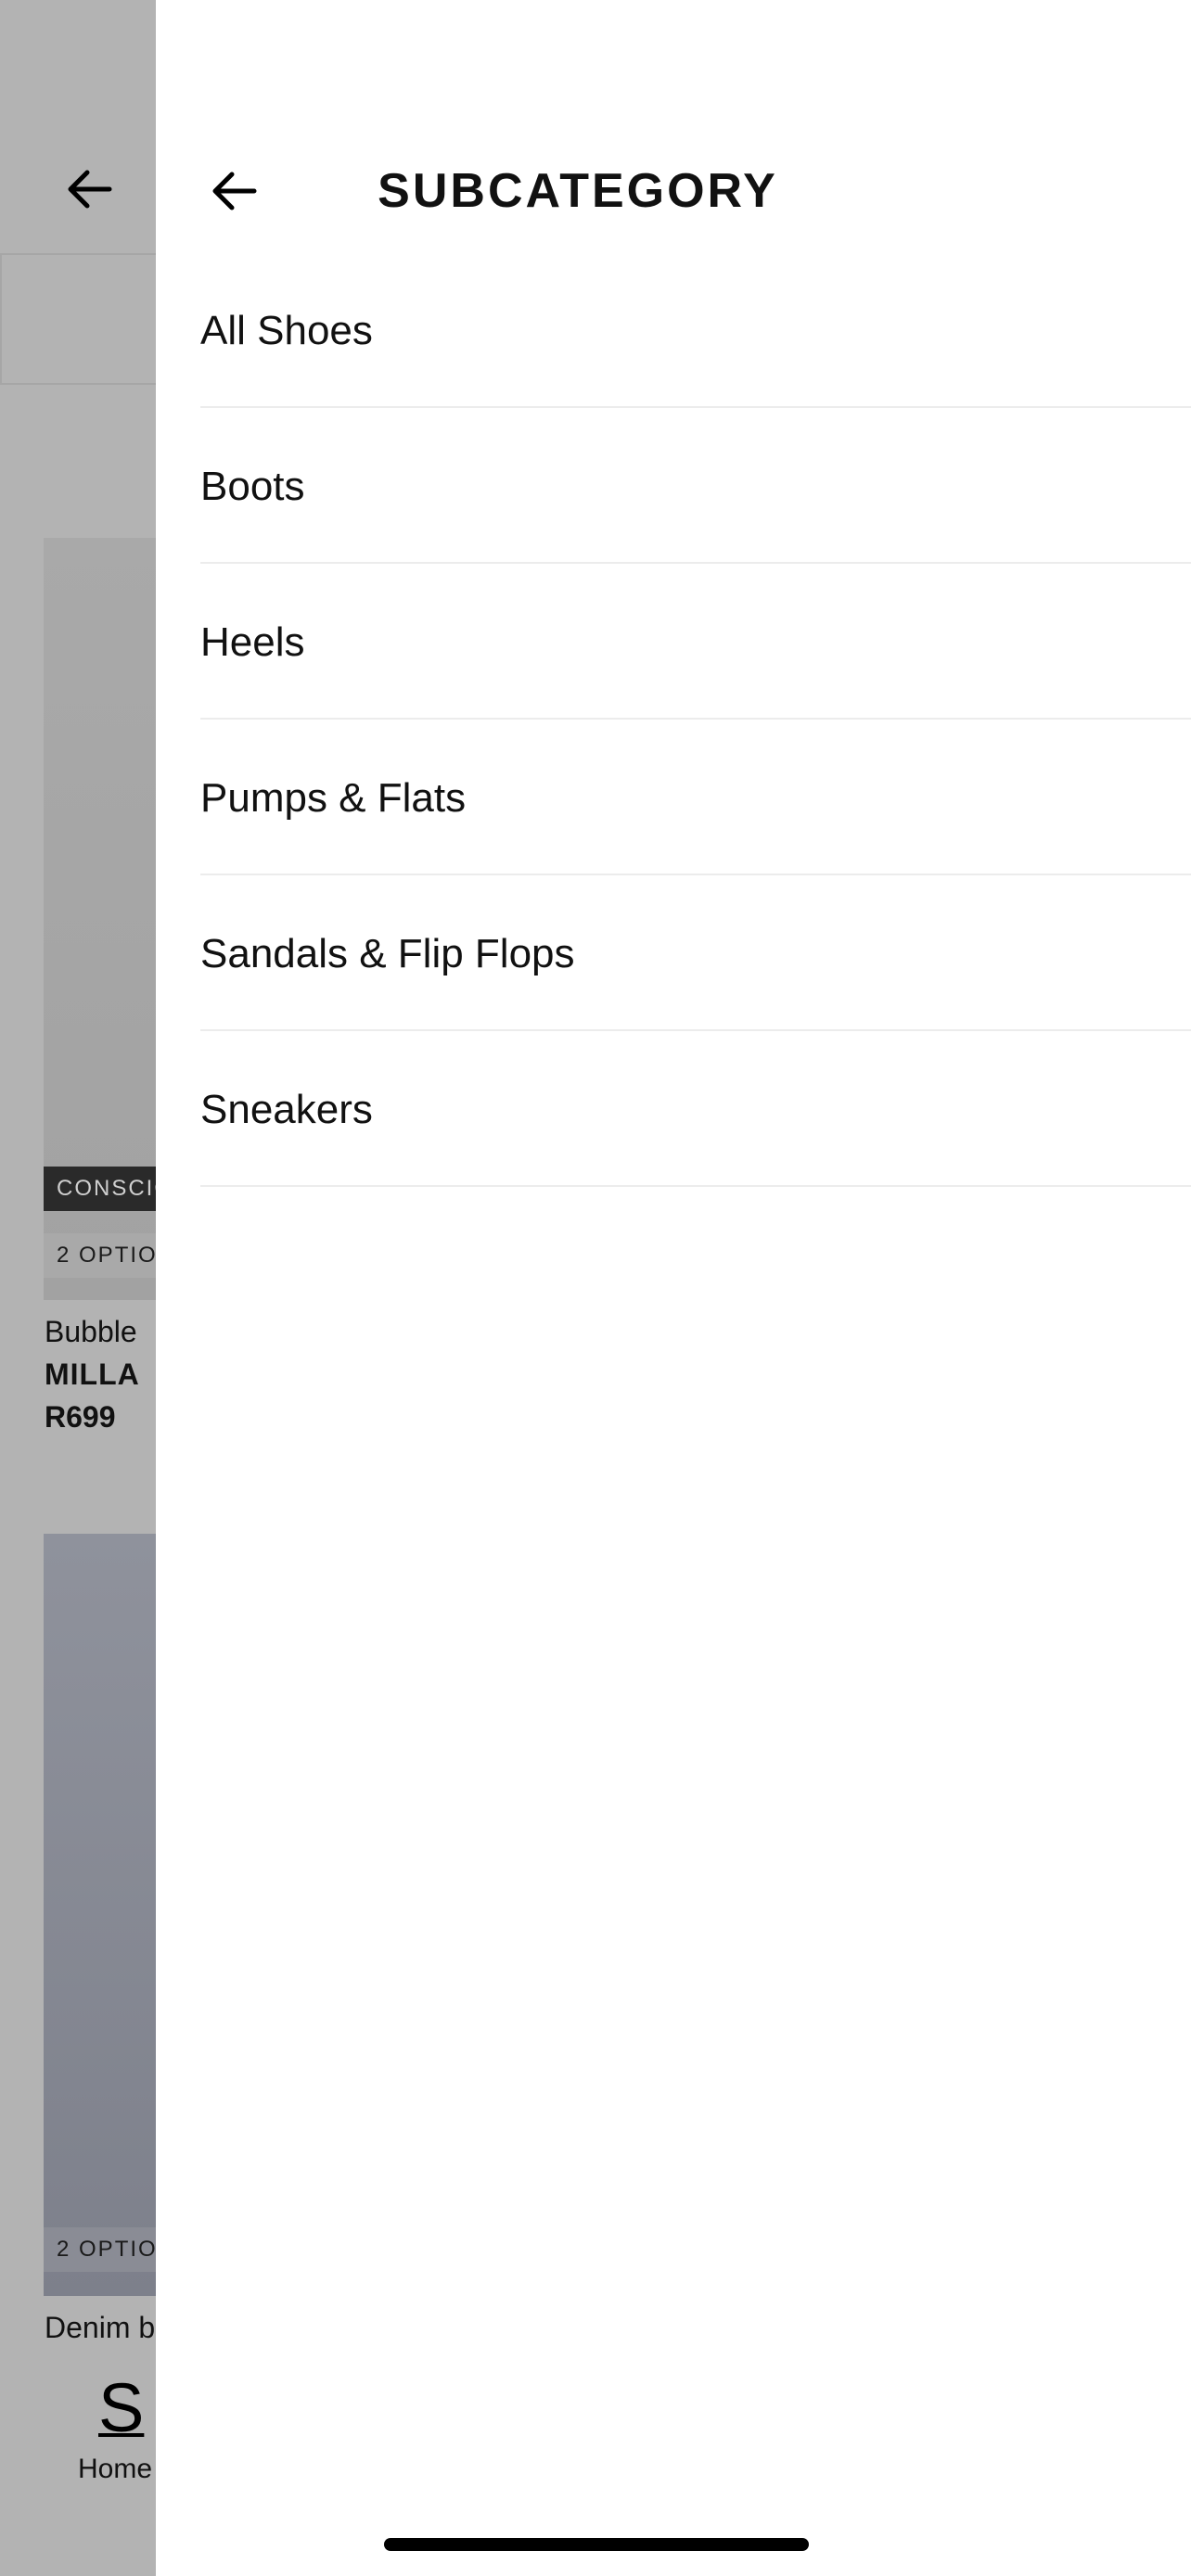 This screenshot has height=2576, width=1191. Describe the element at coordinates (121, 2407) in the screenshot. I see `home-logo-icon: S` at that location.